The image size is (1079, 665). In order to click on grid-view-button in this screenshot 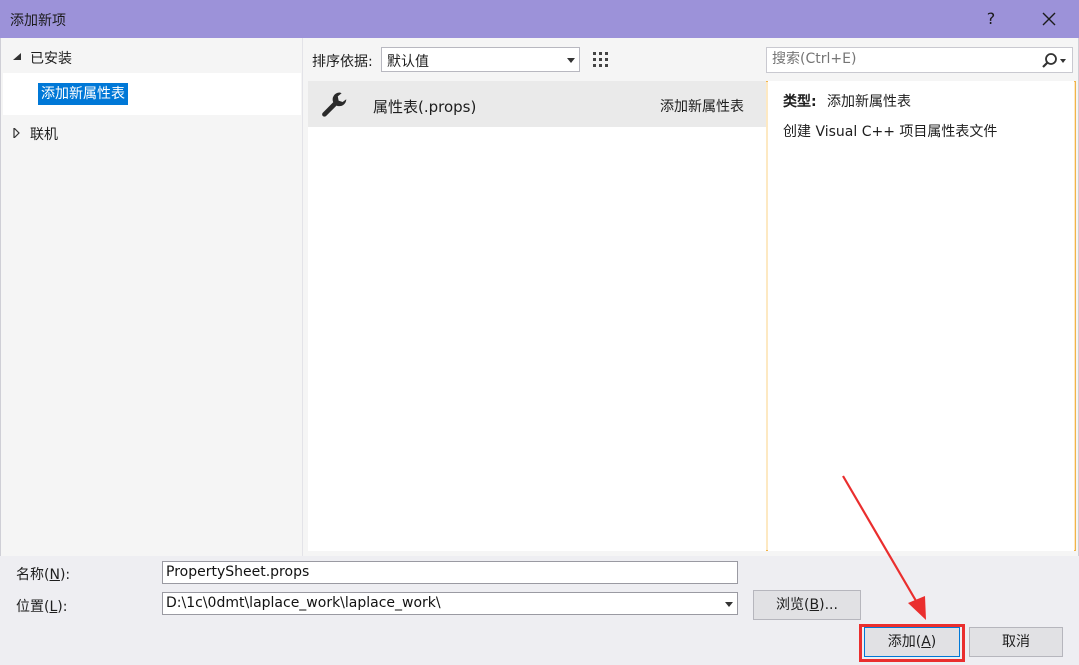, I will do `click(600, 59)`.